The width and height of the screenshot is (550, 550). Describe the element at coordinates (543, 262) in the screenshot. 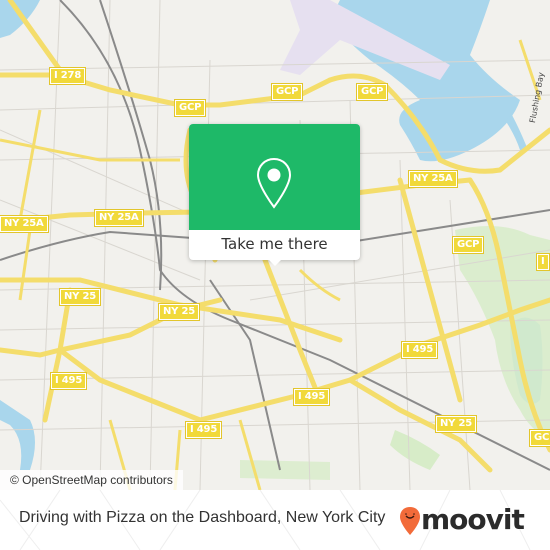

I see `road-shield-i495: I` at that location.